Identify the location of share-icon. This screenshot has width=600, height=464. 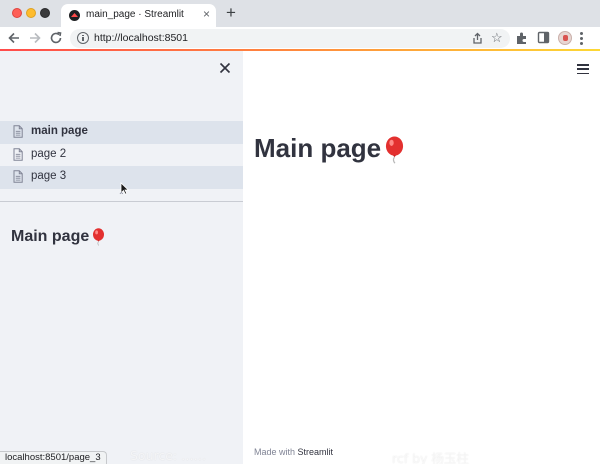
(477, 38).